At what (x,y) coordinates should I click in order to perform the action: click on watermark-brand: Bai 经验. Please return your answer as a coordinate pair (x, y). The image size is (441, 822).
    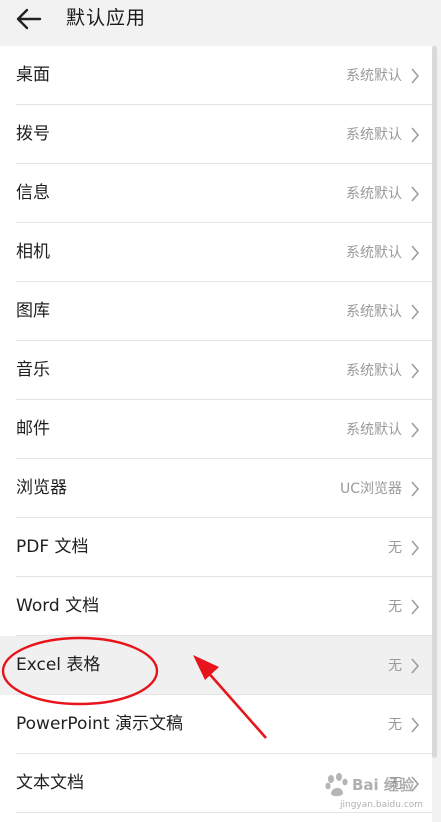
    Looking at the image, I should click on (383, 785).